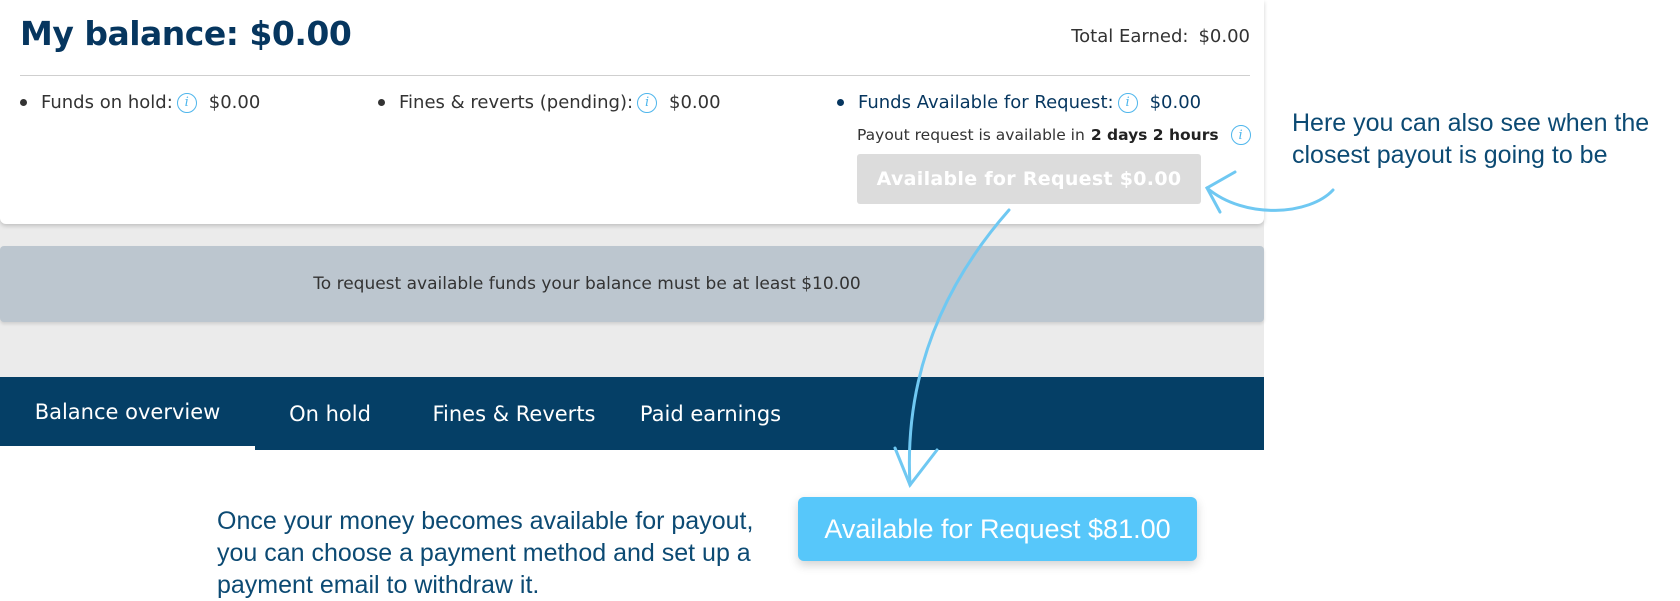 This screenshot has width=1680, height=601. What do you see at coordinates (710, 413) in the screenshot?
I see `tab-paid-earnings: Paid earnings` at bounding box center [710, 413].